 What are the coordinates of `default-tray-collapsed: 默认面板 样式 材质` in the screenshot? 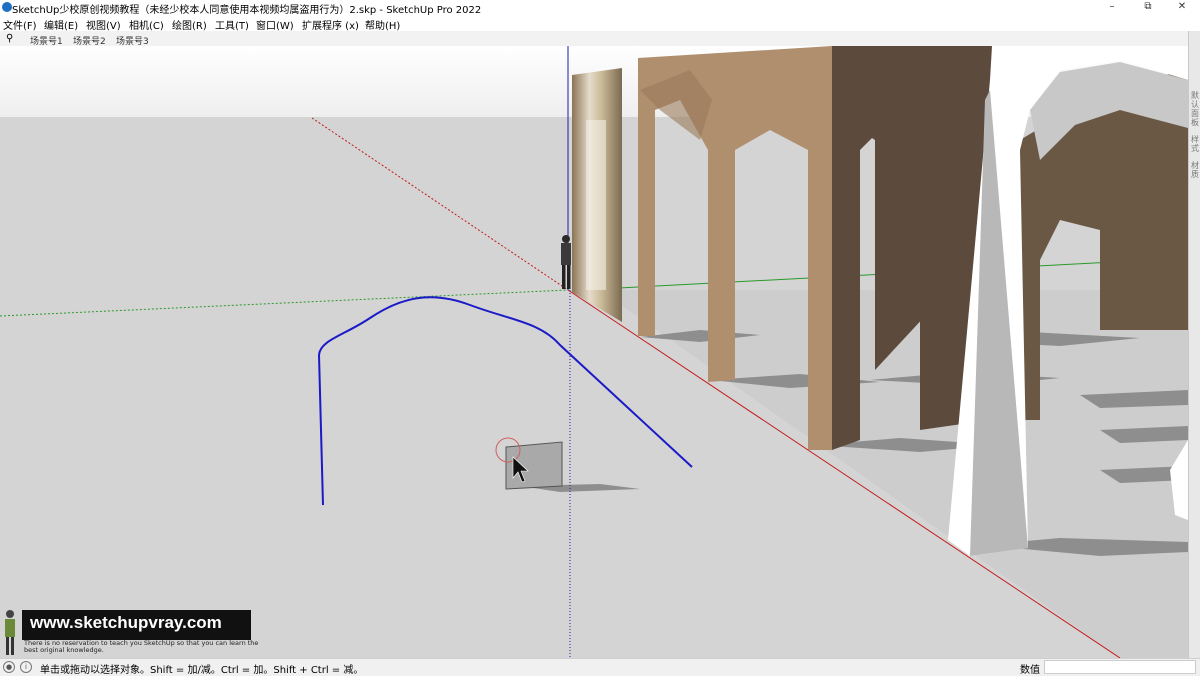 It's located at (1194, 344).